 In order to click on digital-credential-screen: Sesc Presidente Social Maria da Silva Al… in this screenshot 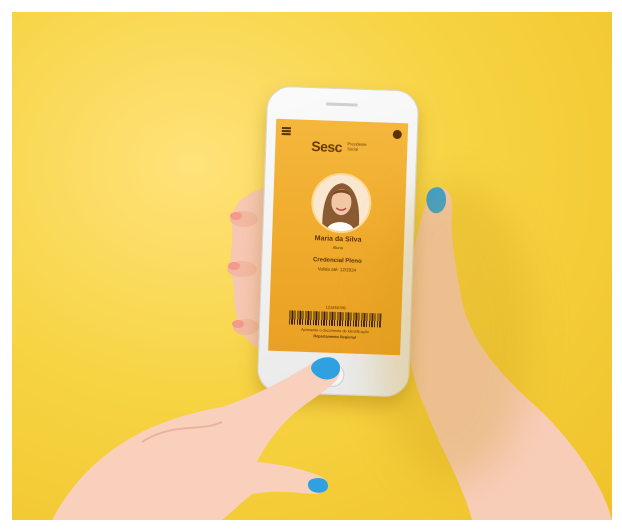, I will do `click(338, 237)`.